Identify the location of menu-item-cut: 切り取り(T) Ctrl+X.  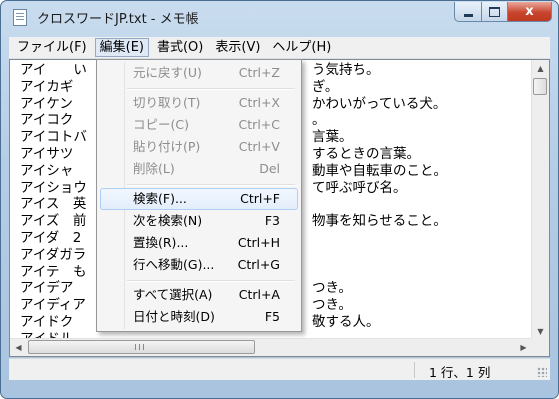
(199, 103).